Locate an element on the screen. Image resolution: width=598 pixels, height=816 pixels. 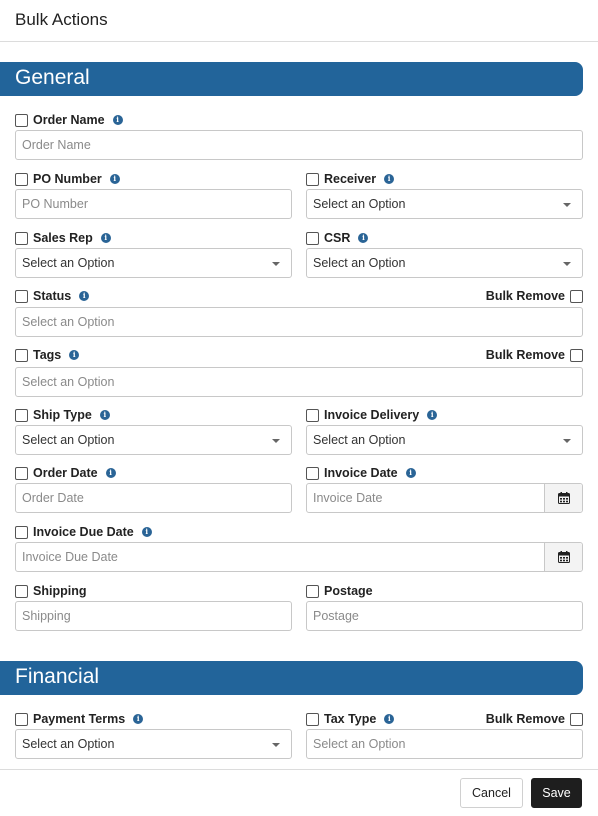
csr-label-row: CSR i is located at coordinates (337, 238).